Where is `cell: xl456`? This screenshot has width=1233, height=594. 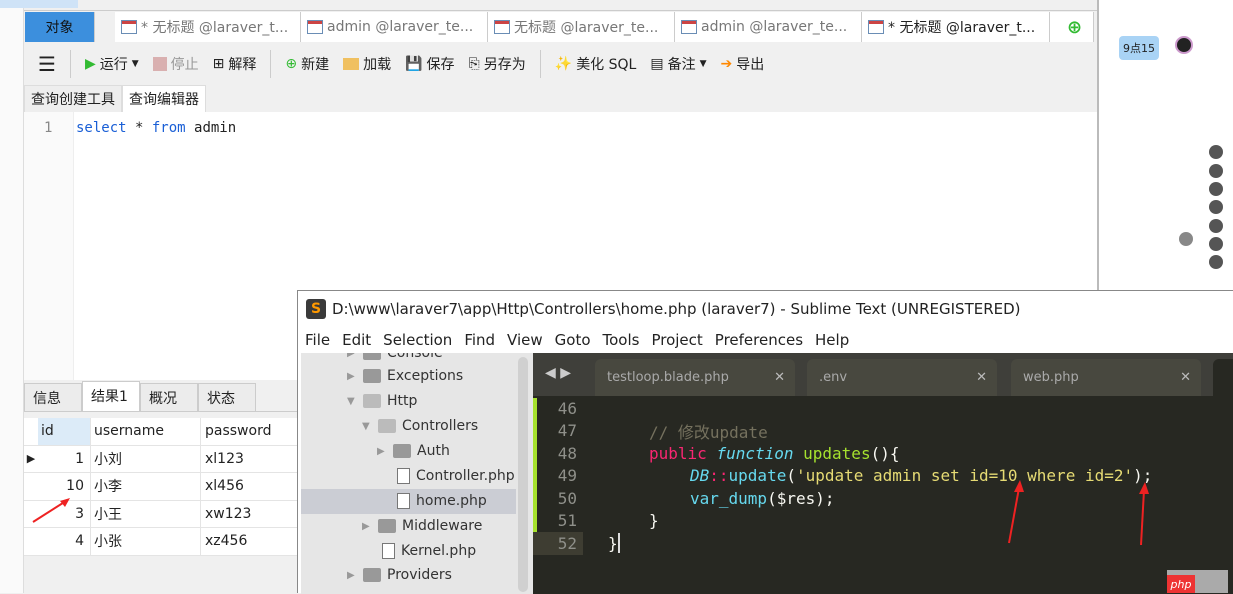 cell: xl456 is located at coordinates (249, 486).